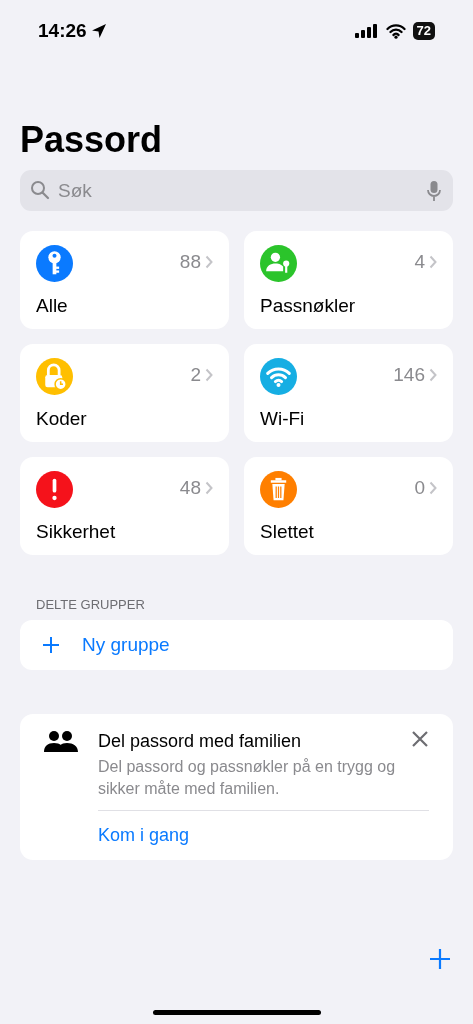 The width and height of the screenshot is (473, 1024). Describe the element at coordinates (348, 280) in the screenshot. I see `category-tile: 4 Passnøkler` at that location.